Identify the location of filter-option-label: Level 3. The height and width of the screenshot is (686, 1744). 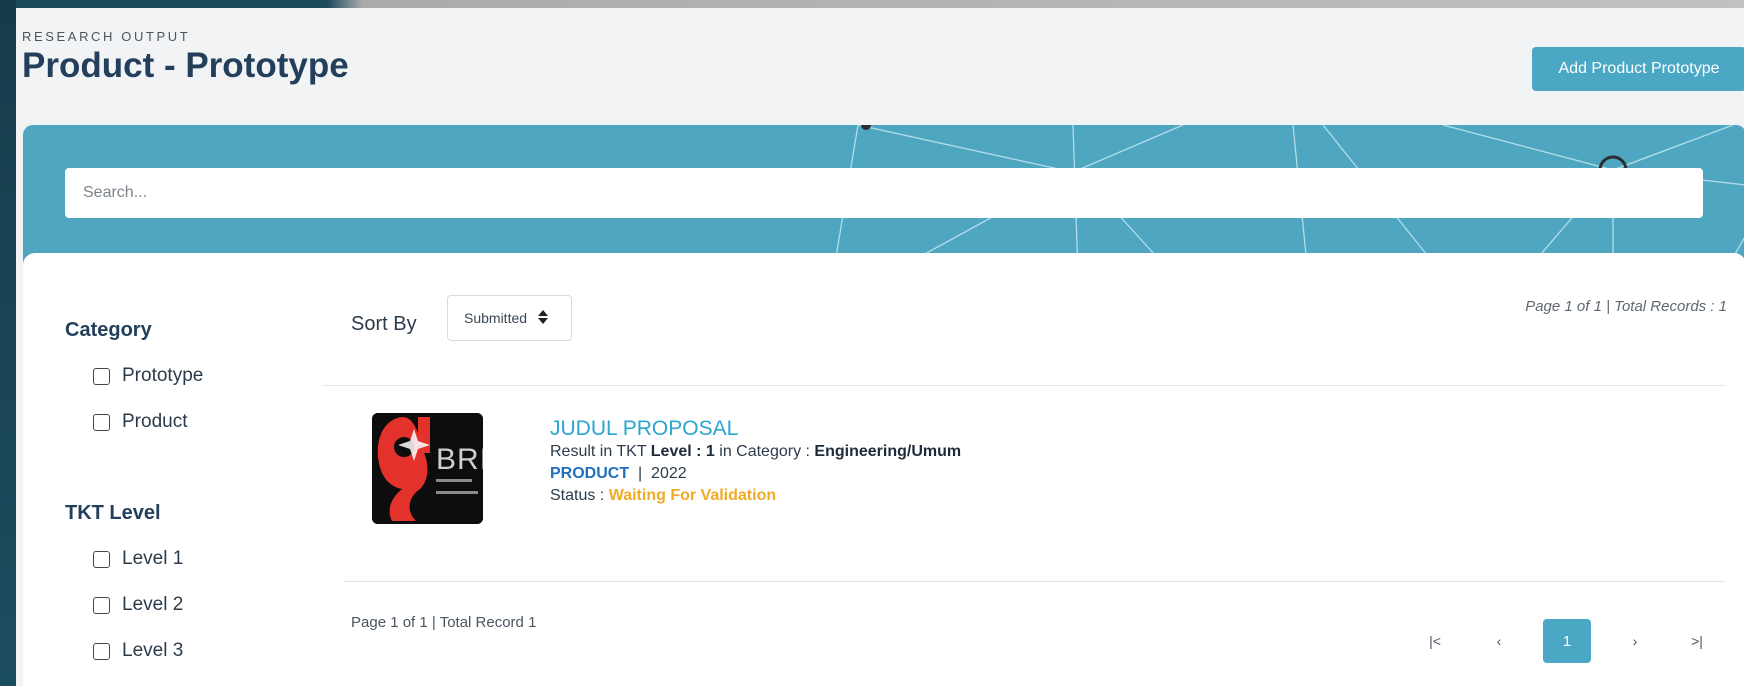
(153, 650).